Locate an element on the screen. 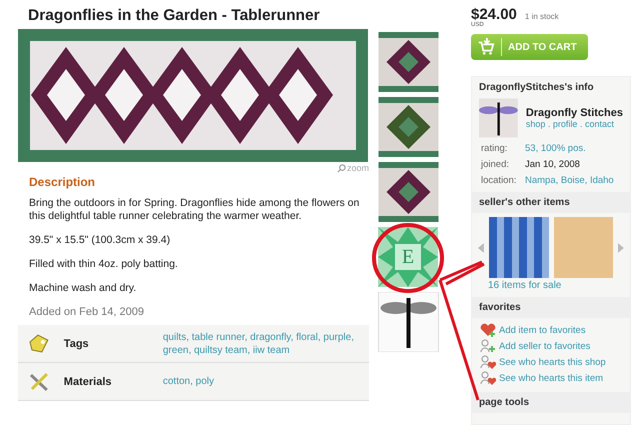 The image size is (640, 425). cart-icon is located at coordinates (486, 47).